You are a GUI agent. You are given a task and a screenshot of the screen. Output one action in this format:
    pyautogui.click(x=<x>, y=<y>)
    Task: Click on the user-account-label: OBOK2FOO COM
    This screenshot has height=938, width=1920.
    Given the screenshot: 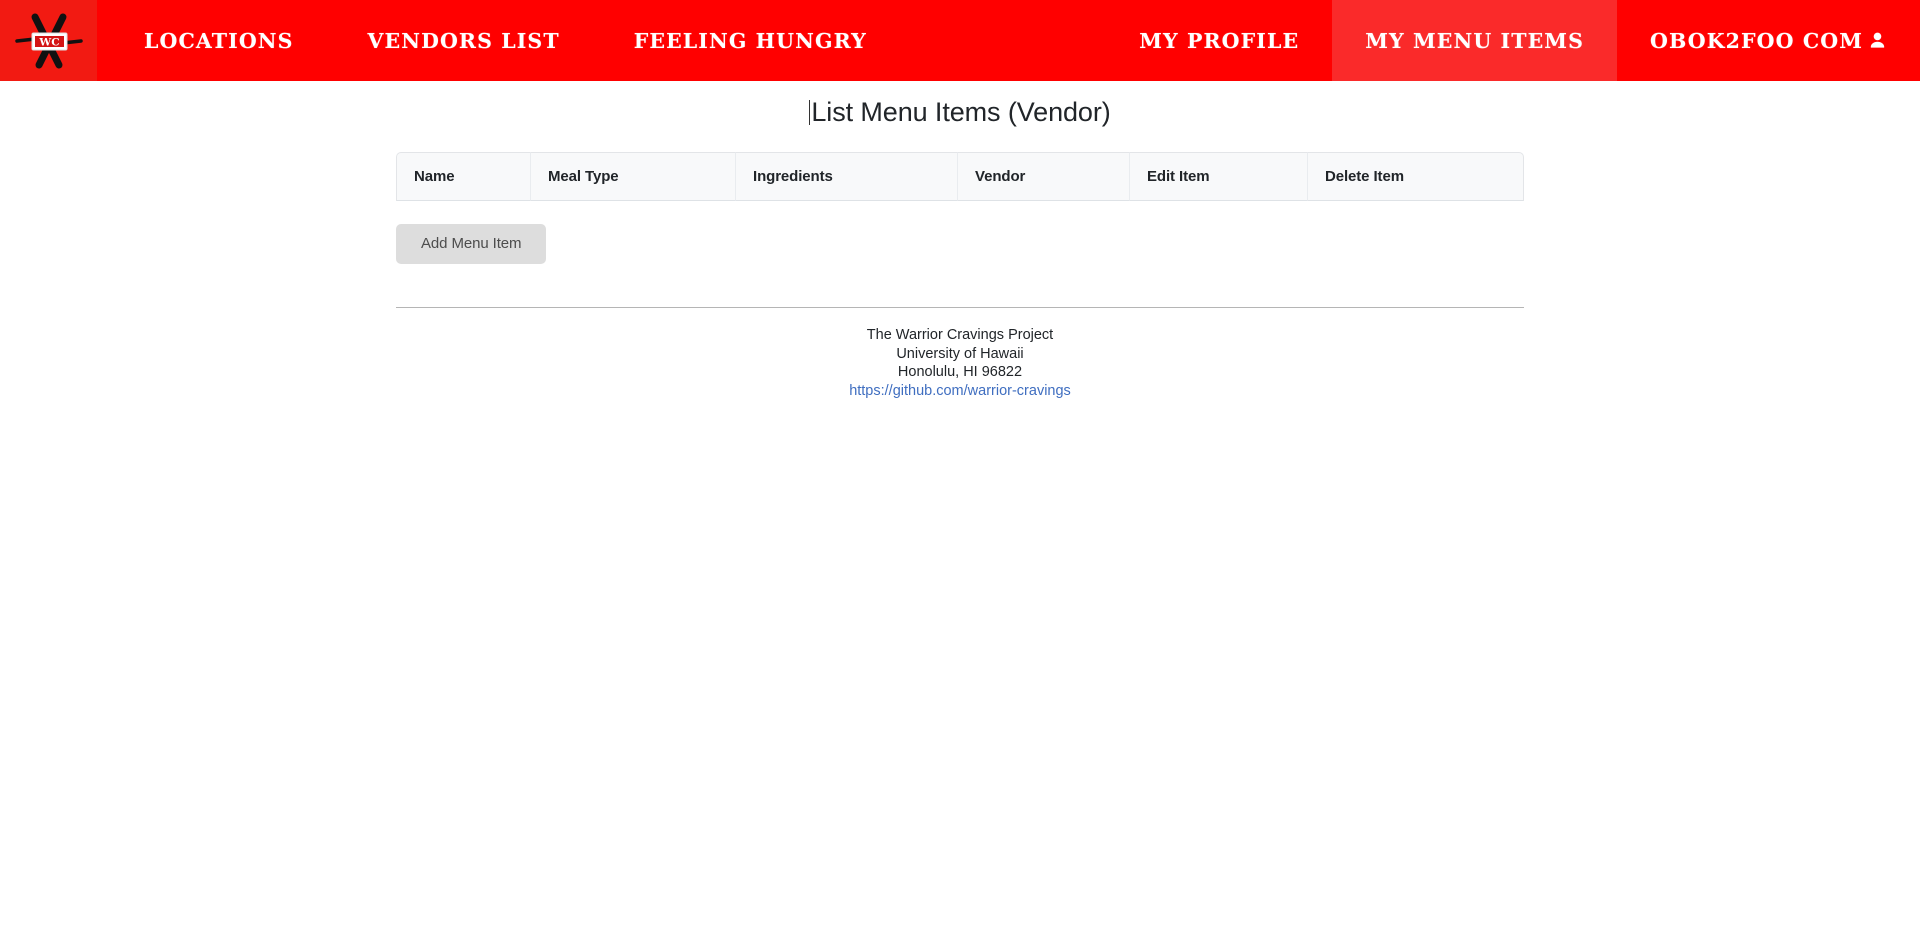 What is the action you would take?
    pyautogui.click(x=1756, y=40)
    